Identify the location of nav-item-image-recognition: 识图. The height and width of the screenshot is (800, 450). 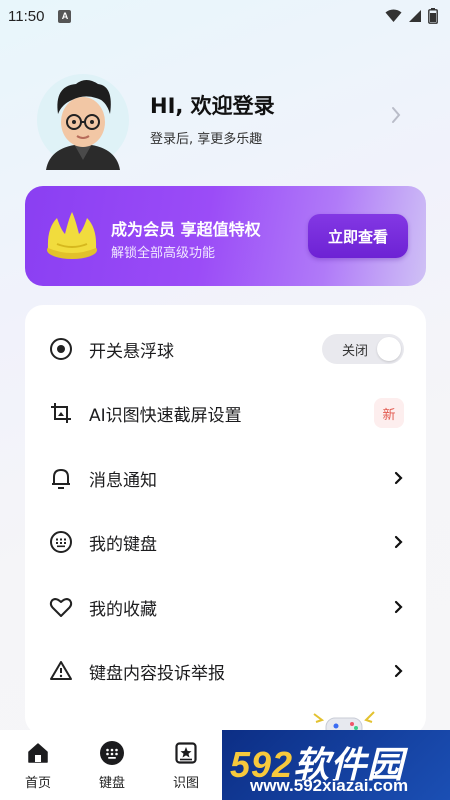
(186, 768).